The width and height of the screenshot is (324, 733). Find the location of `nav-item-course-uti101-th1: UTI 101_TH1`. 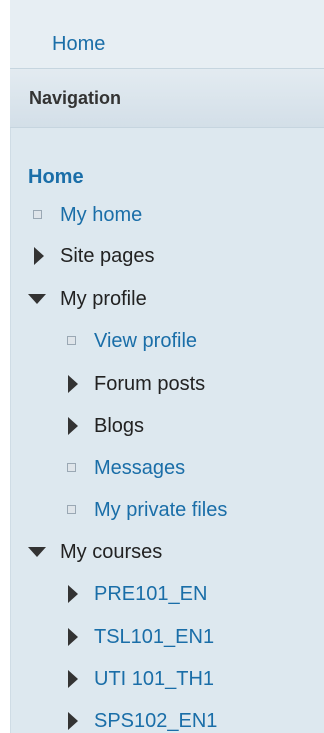

nav-item-course-uti101-th1: UTI 101_TH1 is located at coordinates (138, 679).